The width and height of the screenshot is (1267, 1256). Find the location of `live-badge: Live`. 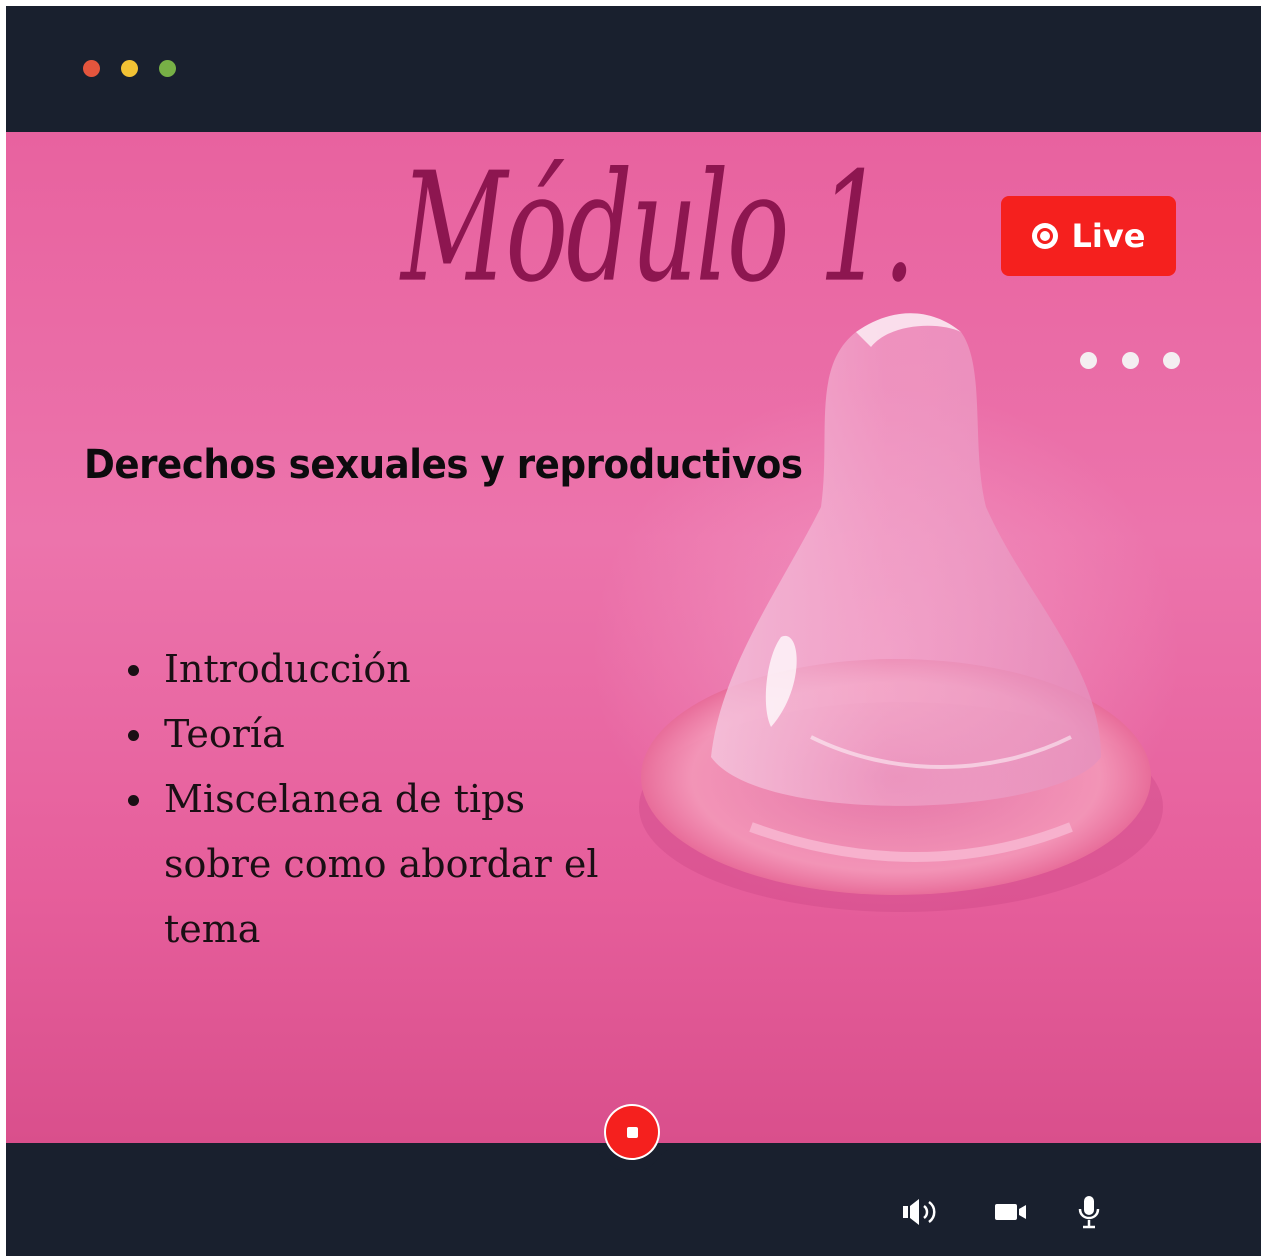

live-badge: Live is located at coordinates (1088, 236).